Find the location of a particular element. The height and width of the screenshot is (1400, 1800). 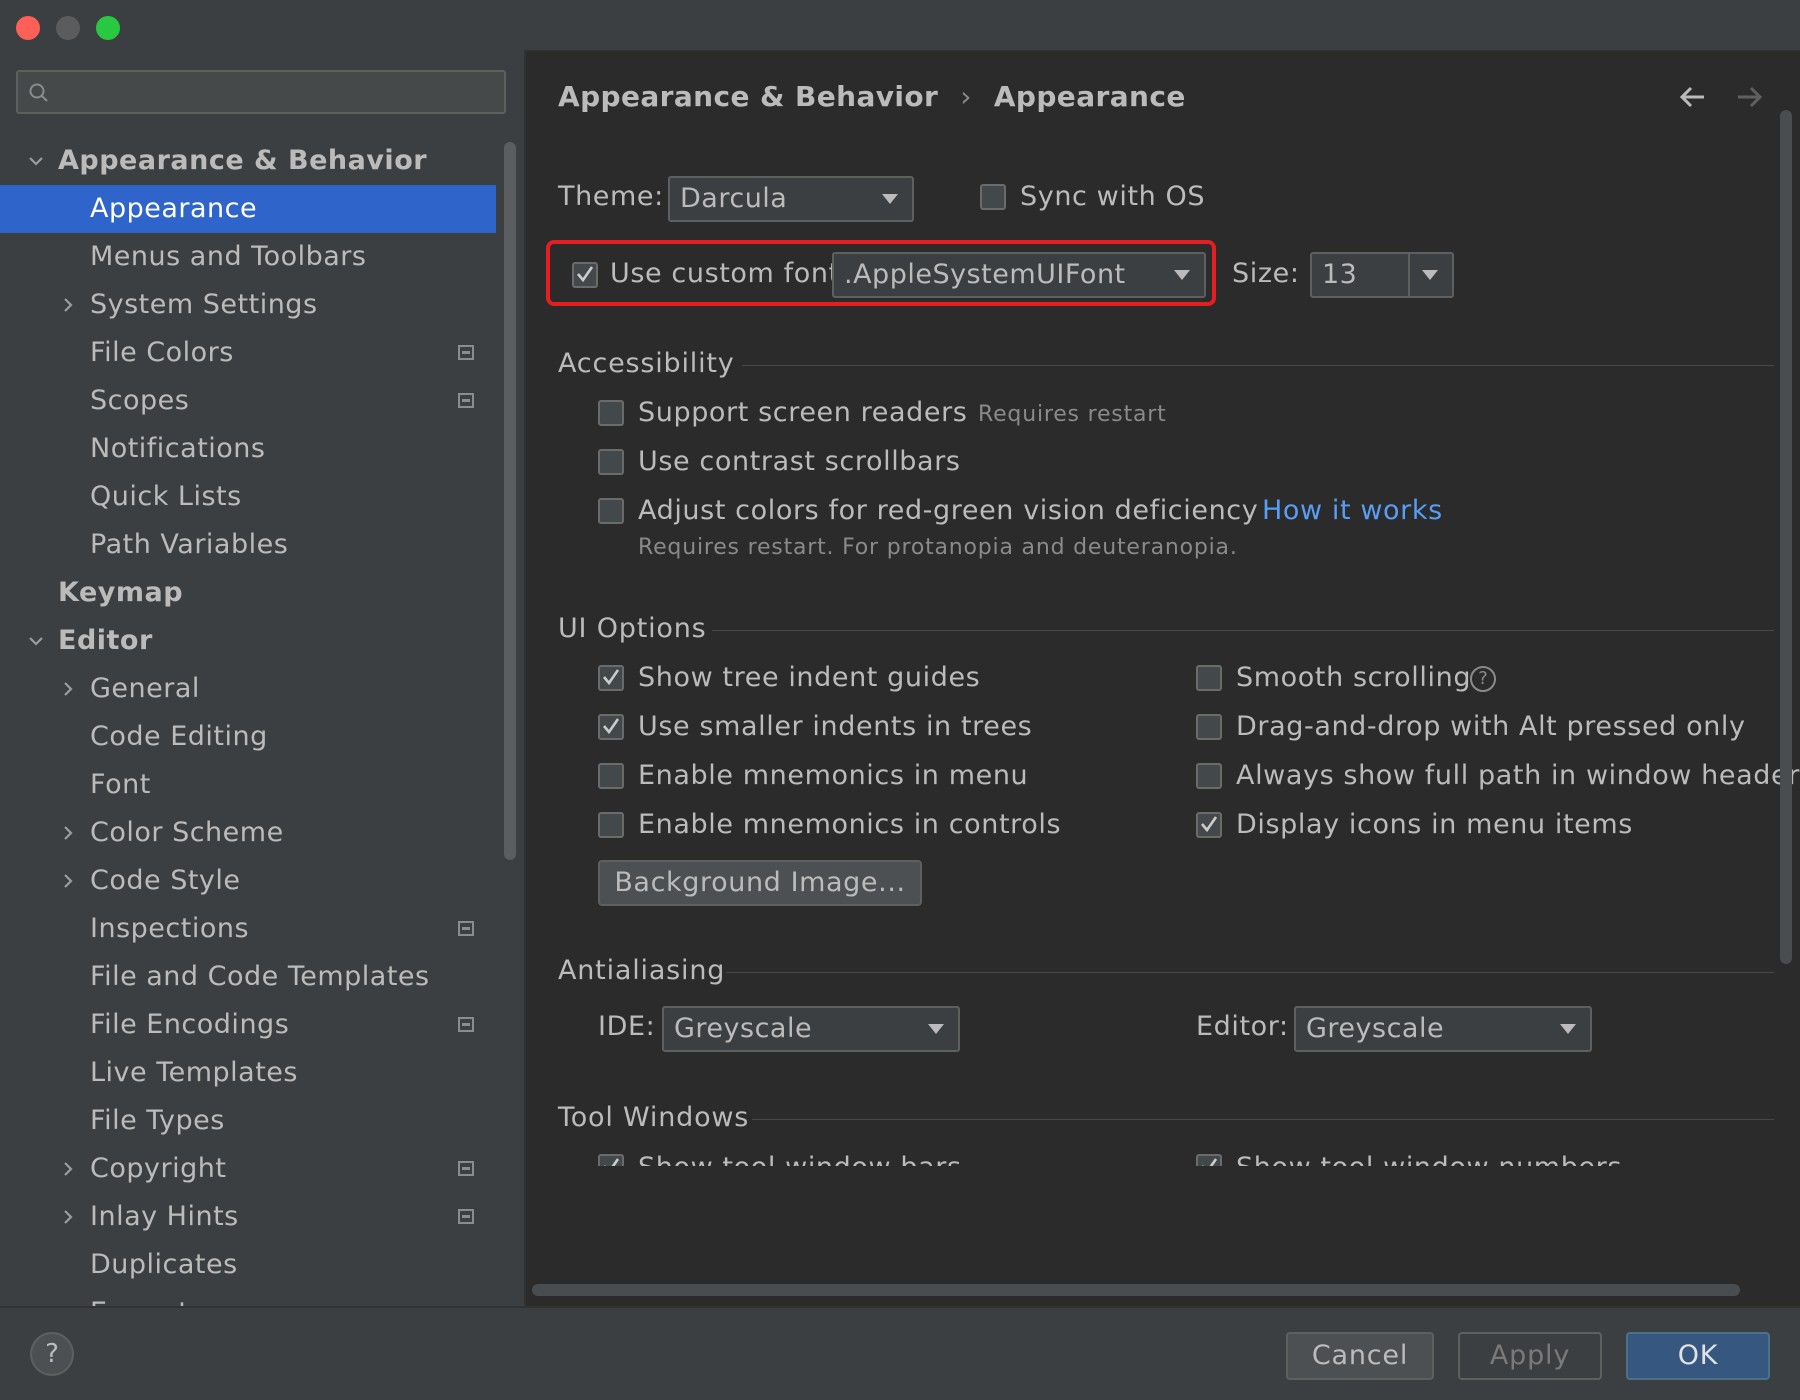

sidebar-item-scopes: Scopes is located at coordinates (248, 401).